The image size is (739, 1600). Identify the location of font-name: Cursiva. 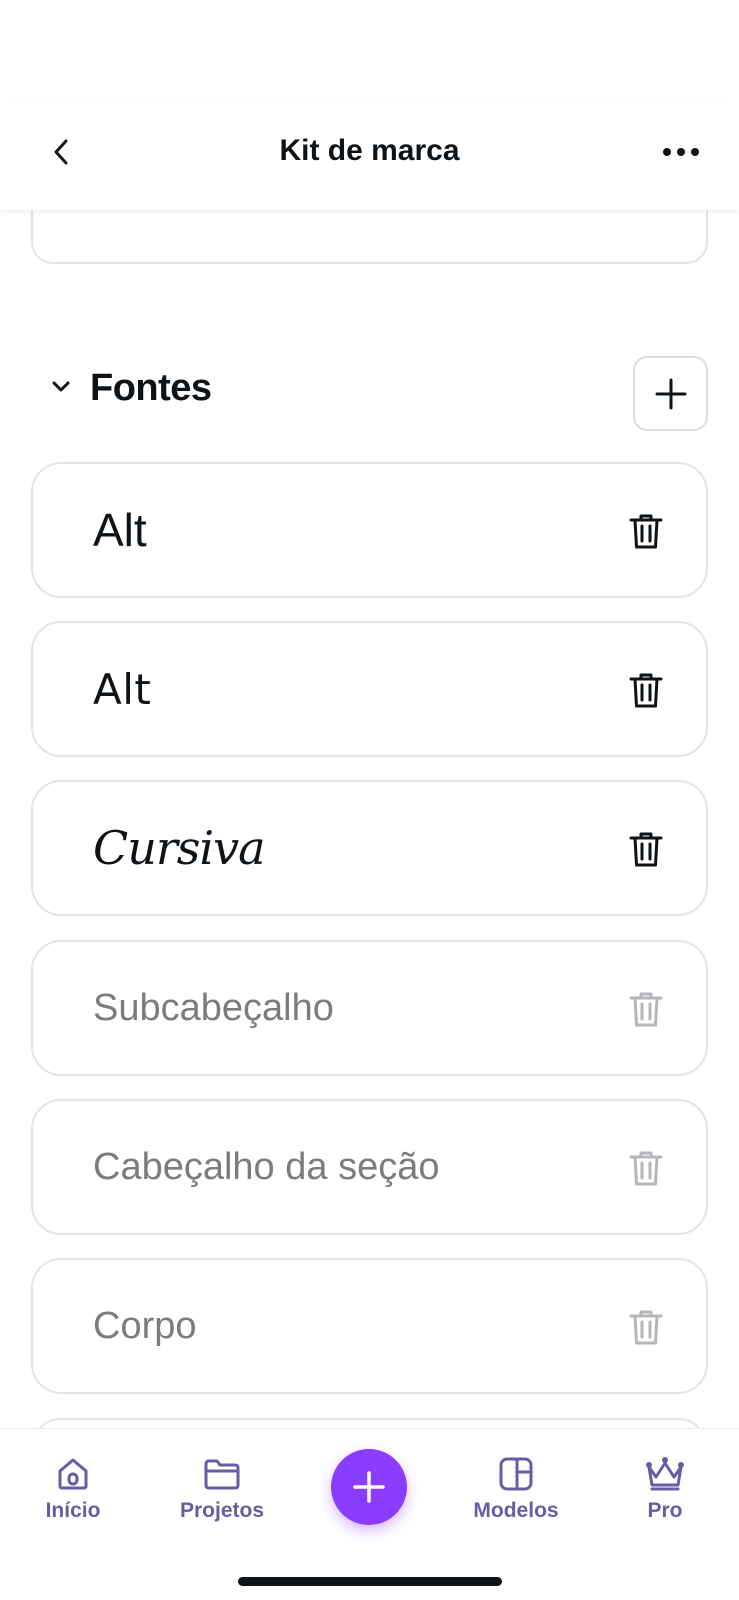
(179, 848).